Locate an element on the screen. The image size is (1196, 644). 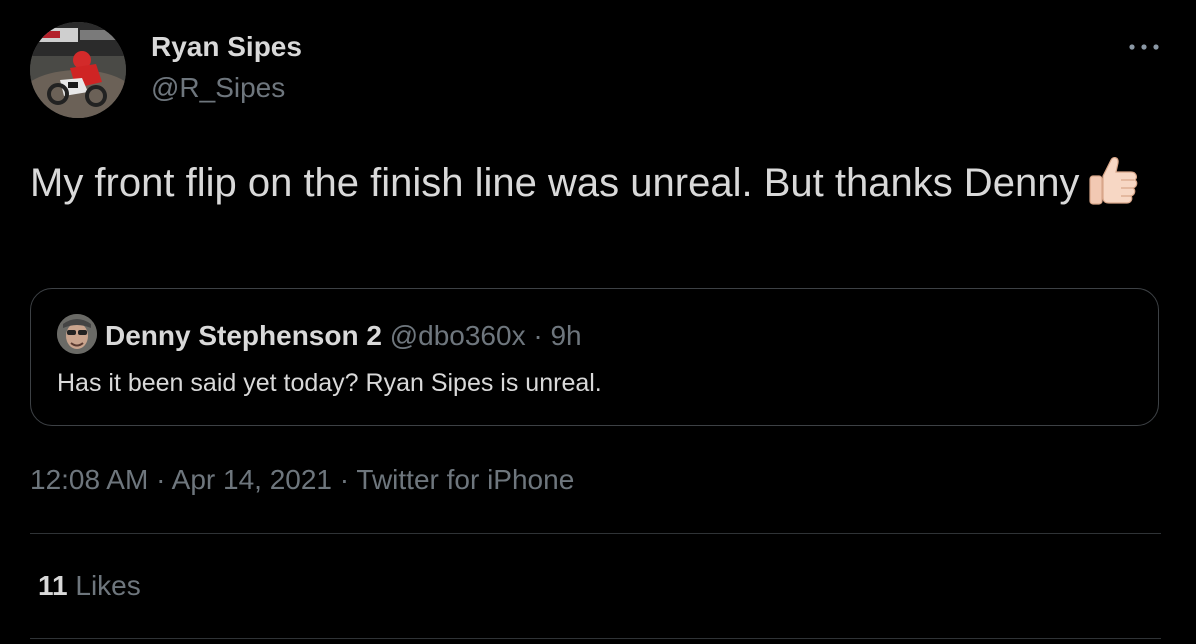
tweet-source: Twitter for iPhone is located at coordinates (465, 479).